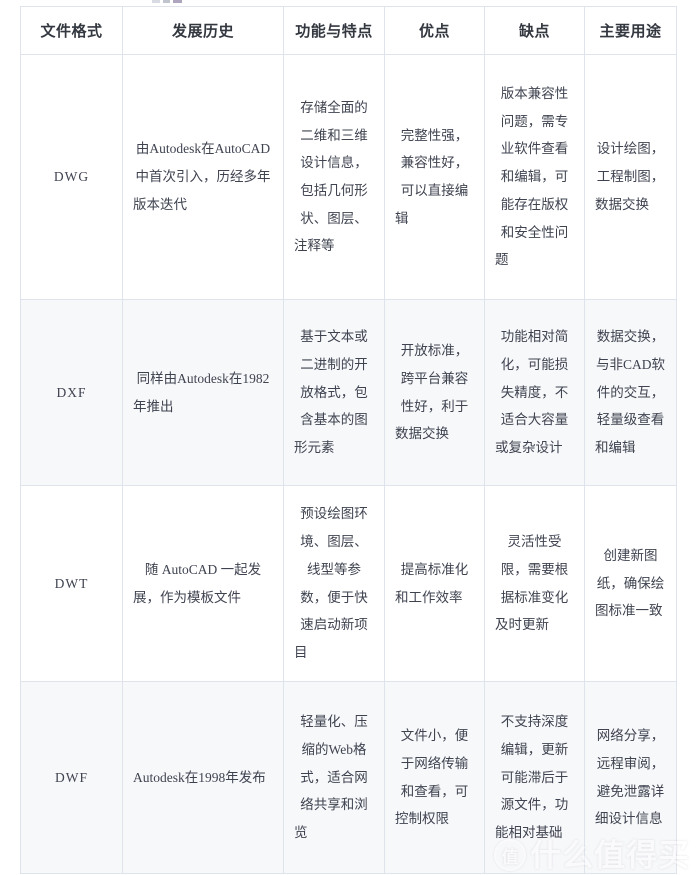  Describe the element at coordinates (203, 177) in the screenshot. I see `cell-history: 由Autodesk在AutoCAD中首次引入，历经多年版本迭代` at that location.